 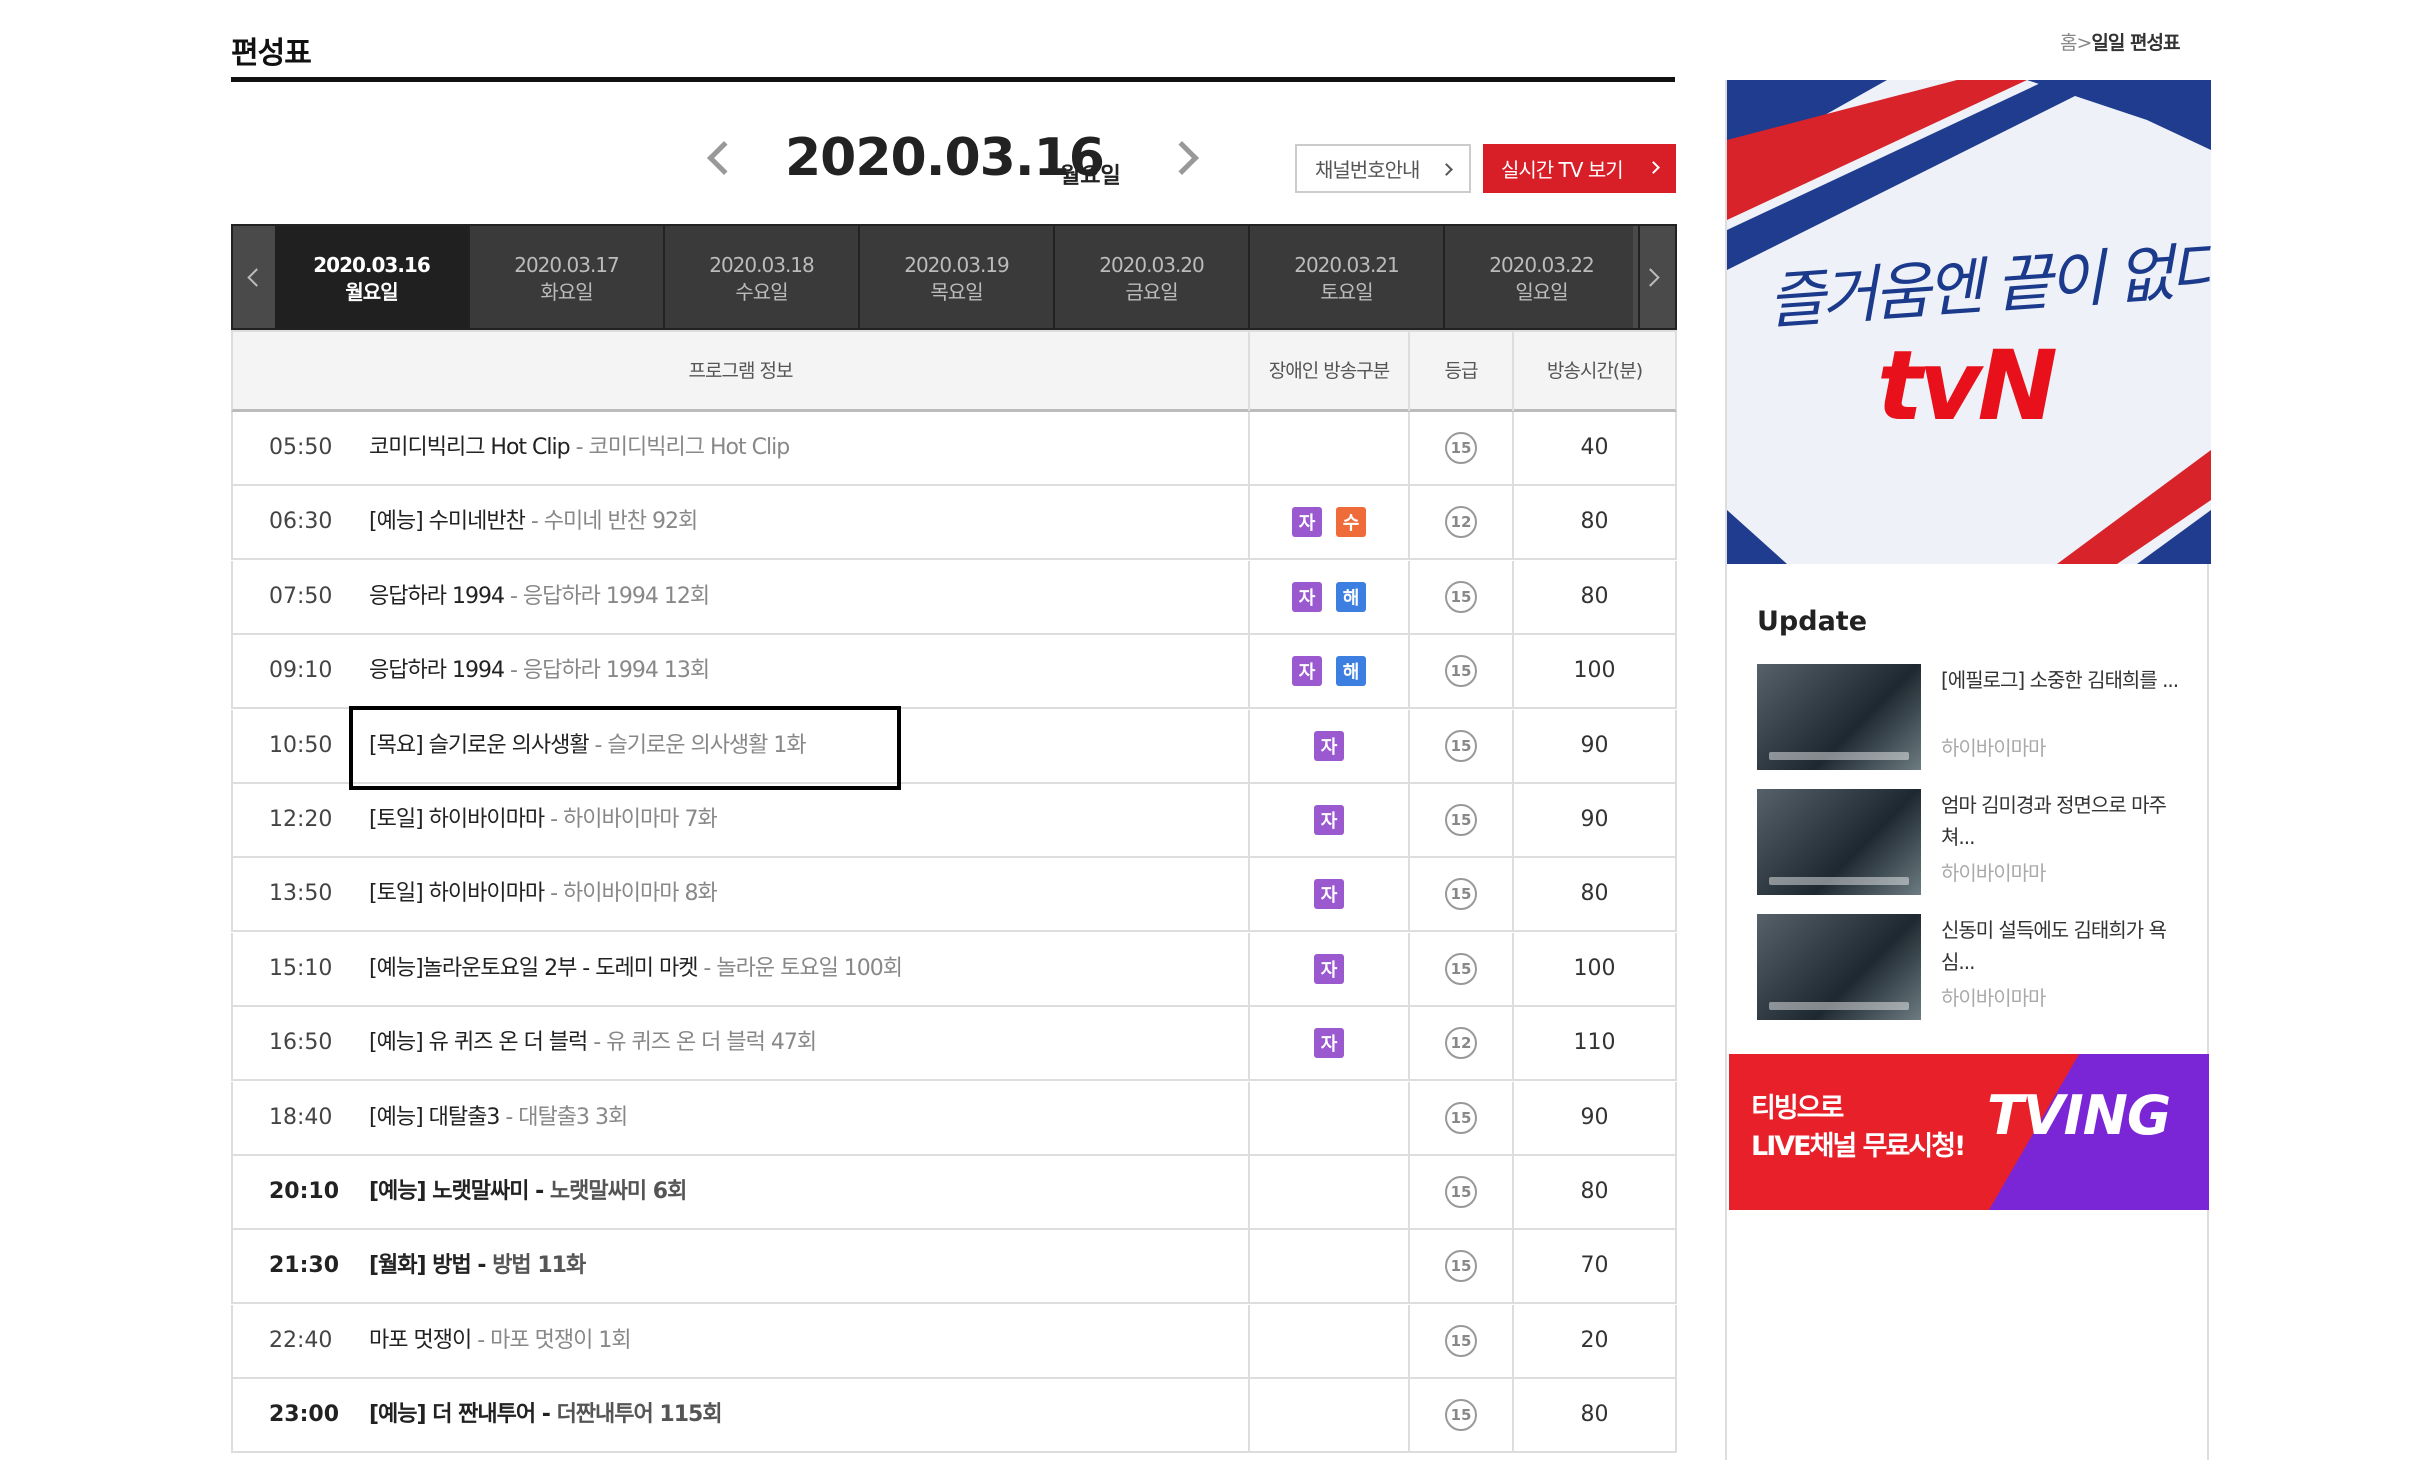 I want to click on tab-2020.03.21: 2020.03.21 토요일, so click(x=1347, y=277).